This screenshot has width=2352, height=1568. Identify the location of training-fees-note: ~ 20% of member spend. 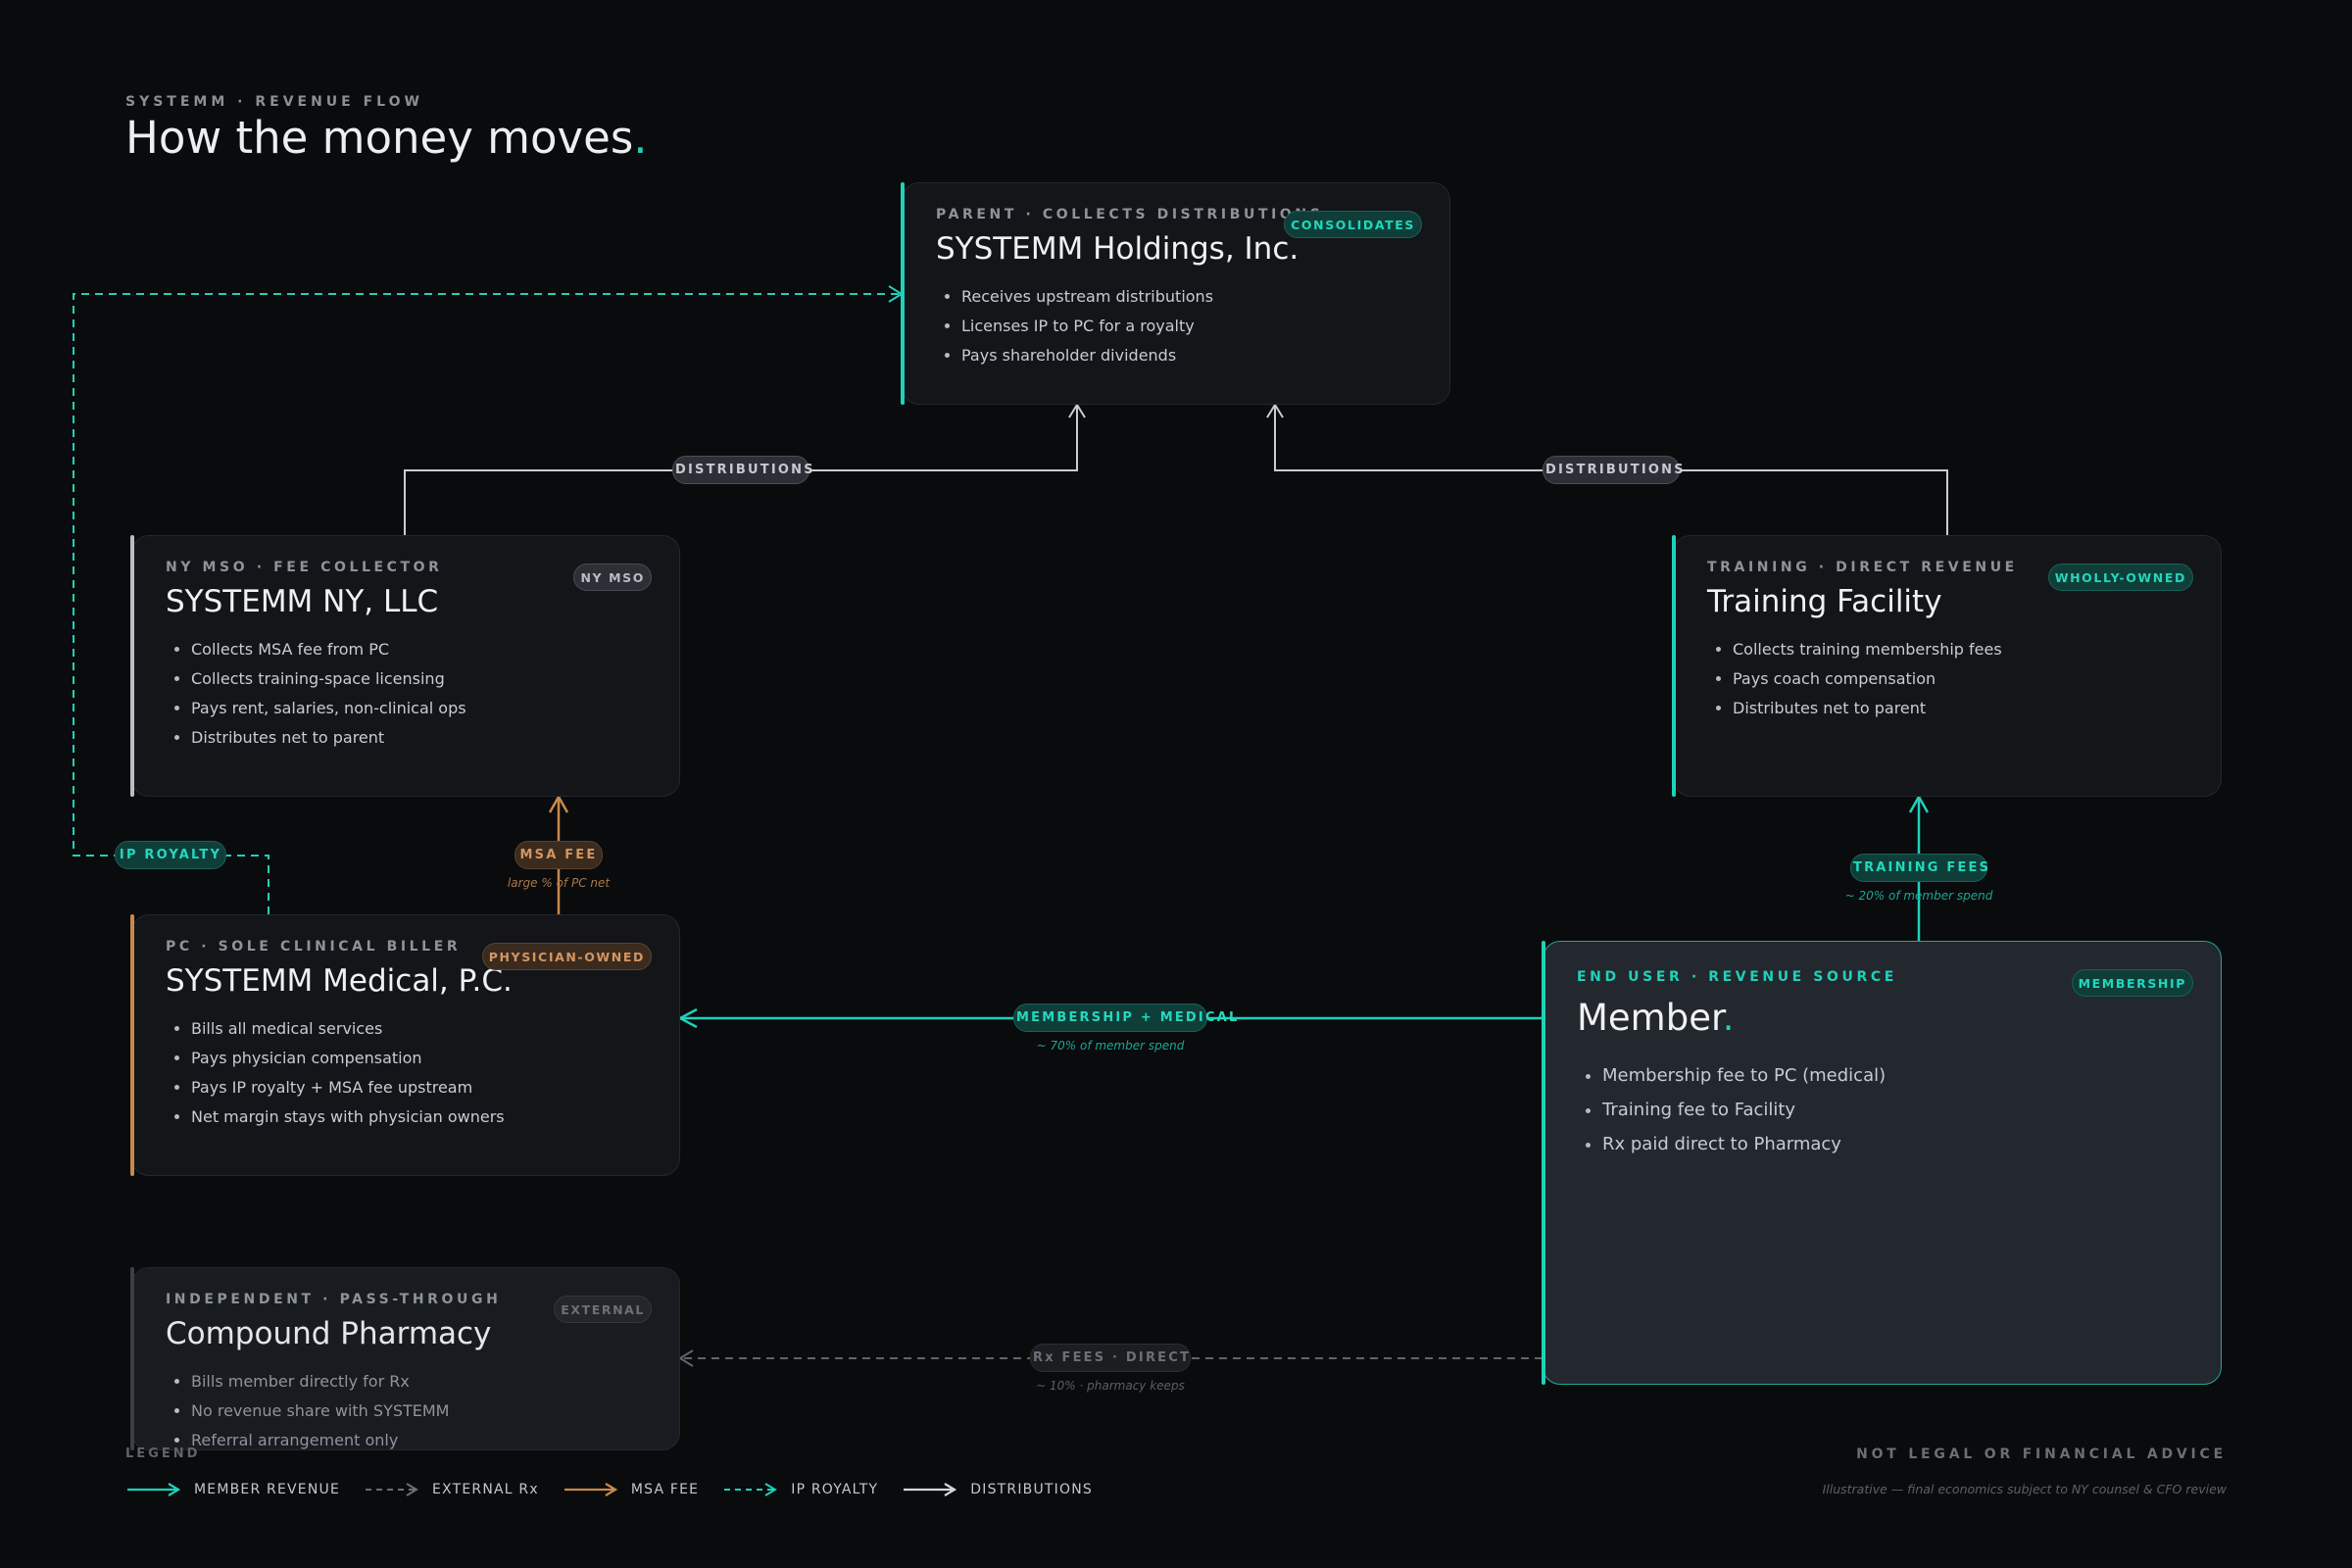
(1918, 896).